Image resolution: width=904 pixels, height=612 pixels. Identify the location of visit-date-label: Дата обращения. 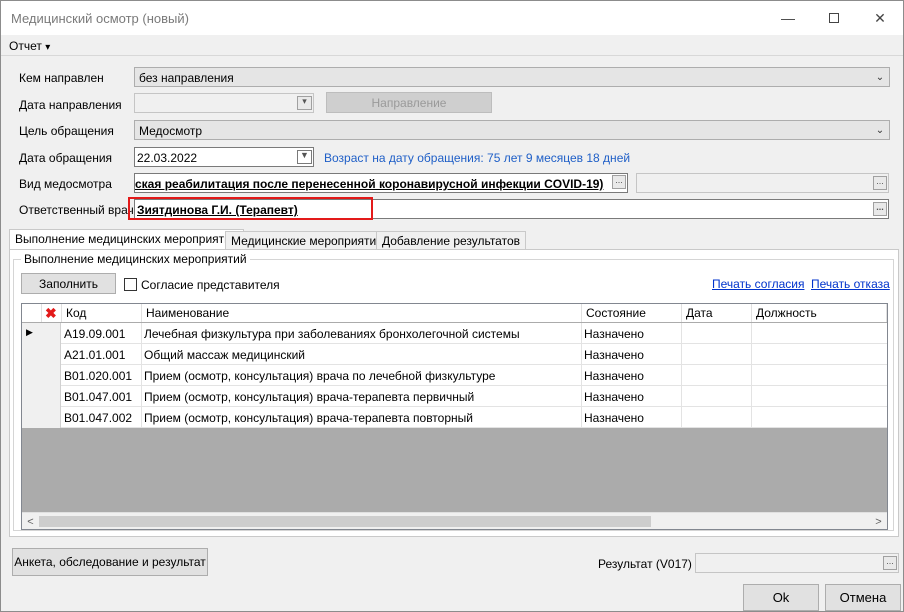
(66, 158).